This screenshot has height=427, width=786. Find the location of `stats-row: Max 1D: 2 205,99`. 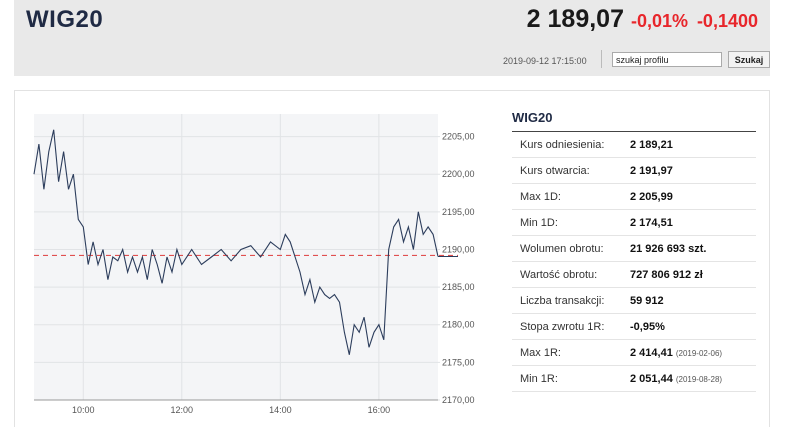

stats-row: Max 1D: 2 205,99 is located at coordinates (634, 197).